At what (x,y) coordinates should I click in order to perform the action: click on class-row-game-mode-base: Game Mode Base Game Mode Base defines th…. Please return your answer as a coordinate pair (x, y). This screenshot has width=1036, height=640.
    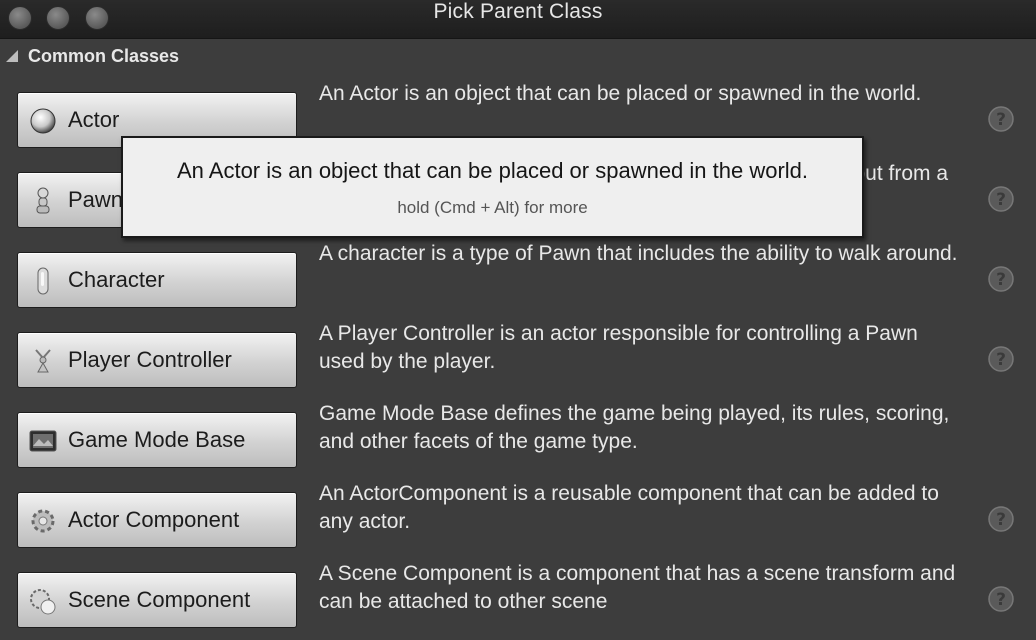
    Looking at the image, I should click on (518, 440).